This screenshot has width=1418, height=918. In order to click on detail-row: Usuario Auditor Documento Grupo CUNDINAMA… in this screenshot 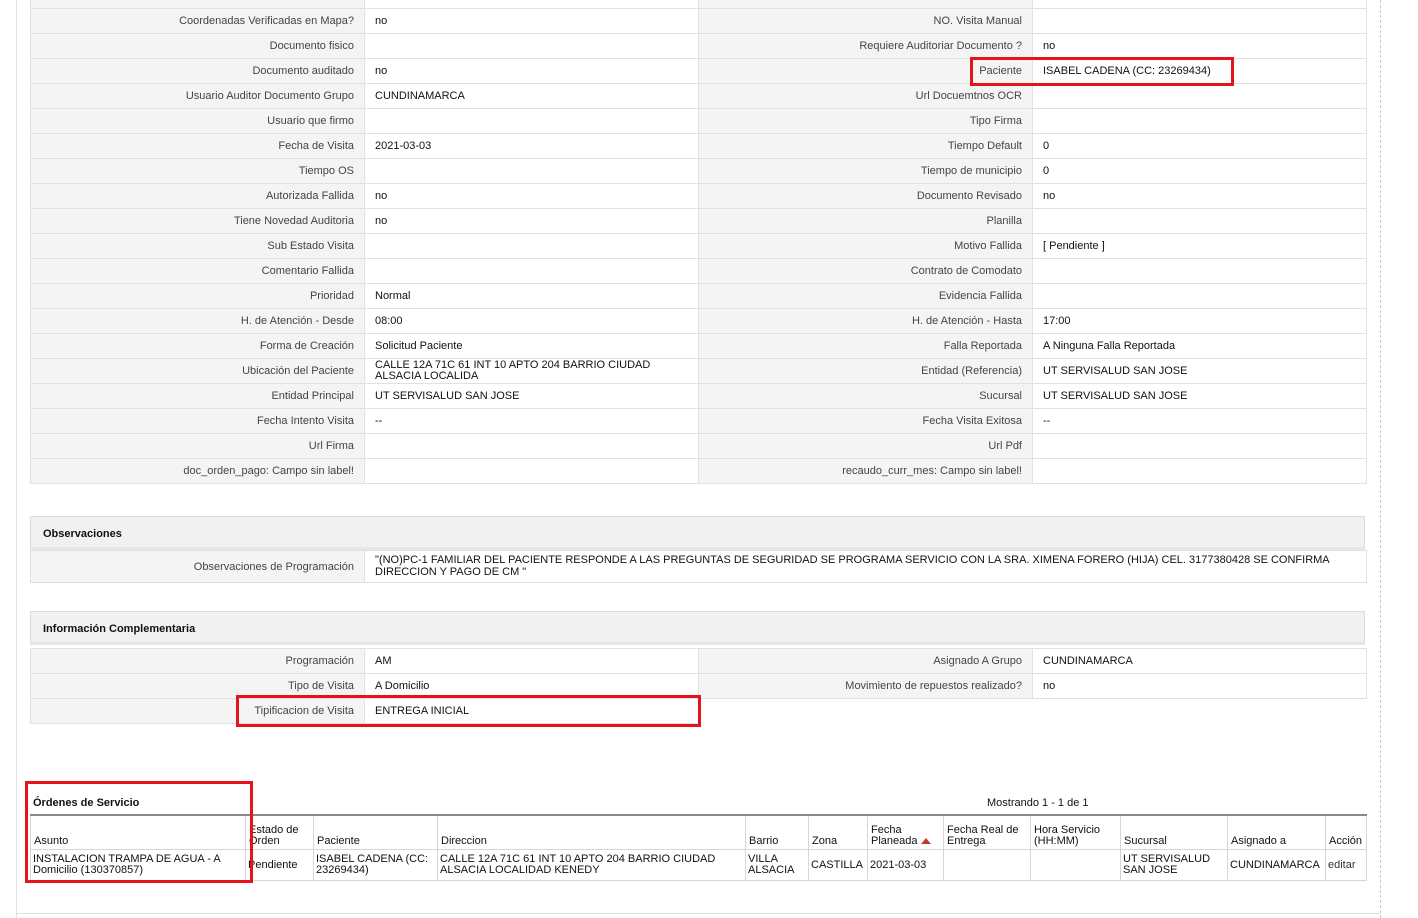, I will do `click(698, 96)`.